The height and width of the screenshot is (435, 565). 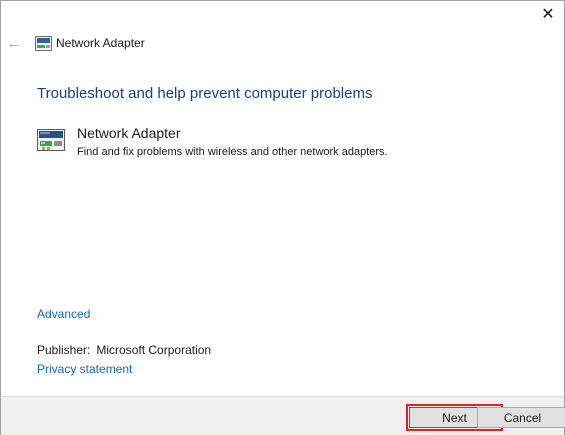 What do you see at coordinates (43, 43) in the screenshot?
I see `network-adapter-small-icon` at bounding box center [43, 43].